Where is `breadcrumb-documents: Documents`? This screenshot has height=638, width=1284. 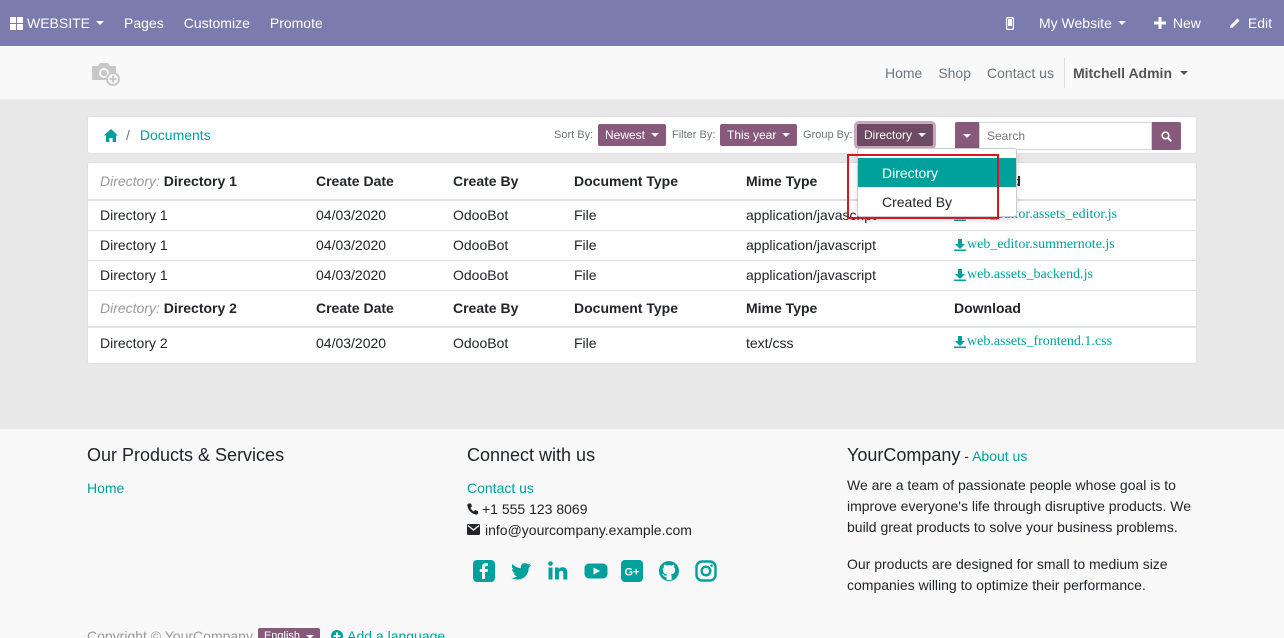
breadcrumb-documents: Documents is located at coordinates (175, 135).